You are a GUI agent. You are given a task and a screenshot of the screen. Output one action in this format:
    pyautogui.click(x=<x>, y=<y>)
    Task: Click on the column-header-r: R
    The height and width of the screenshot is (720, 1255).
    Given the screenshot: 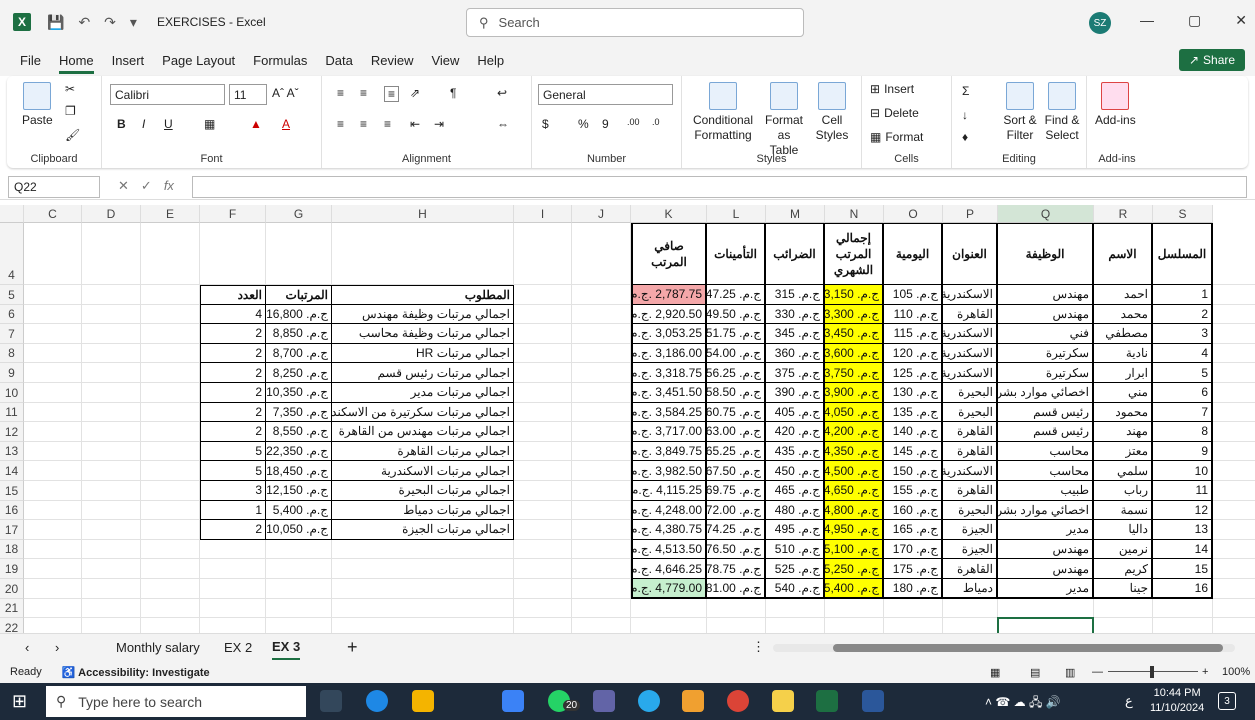 What is the action you would take?
    pyautogui.click(x=1123, y=214)
    